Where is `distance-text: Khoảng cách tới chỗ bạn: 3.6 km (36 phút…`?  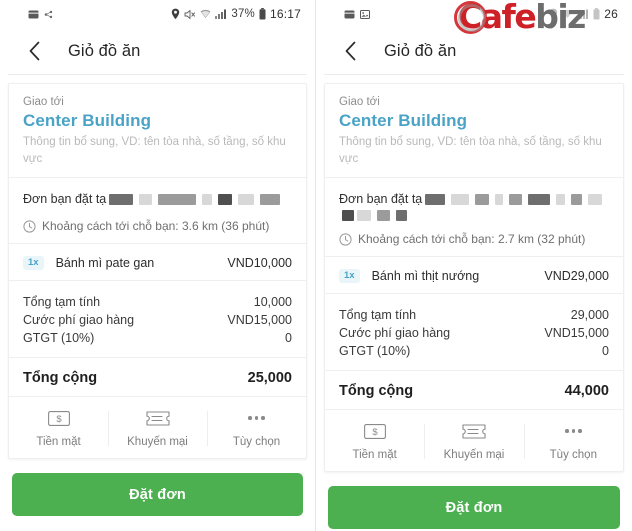
distance-text: Khoảng cách tới chỗ bạn: 3.6 km (36 phút… is located at coordinates (156, 226).